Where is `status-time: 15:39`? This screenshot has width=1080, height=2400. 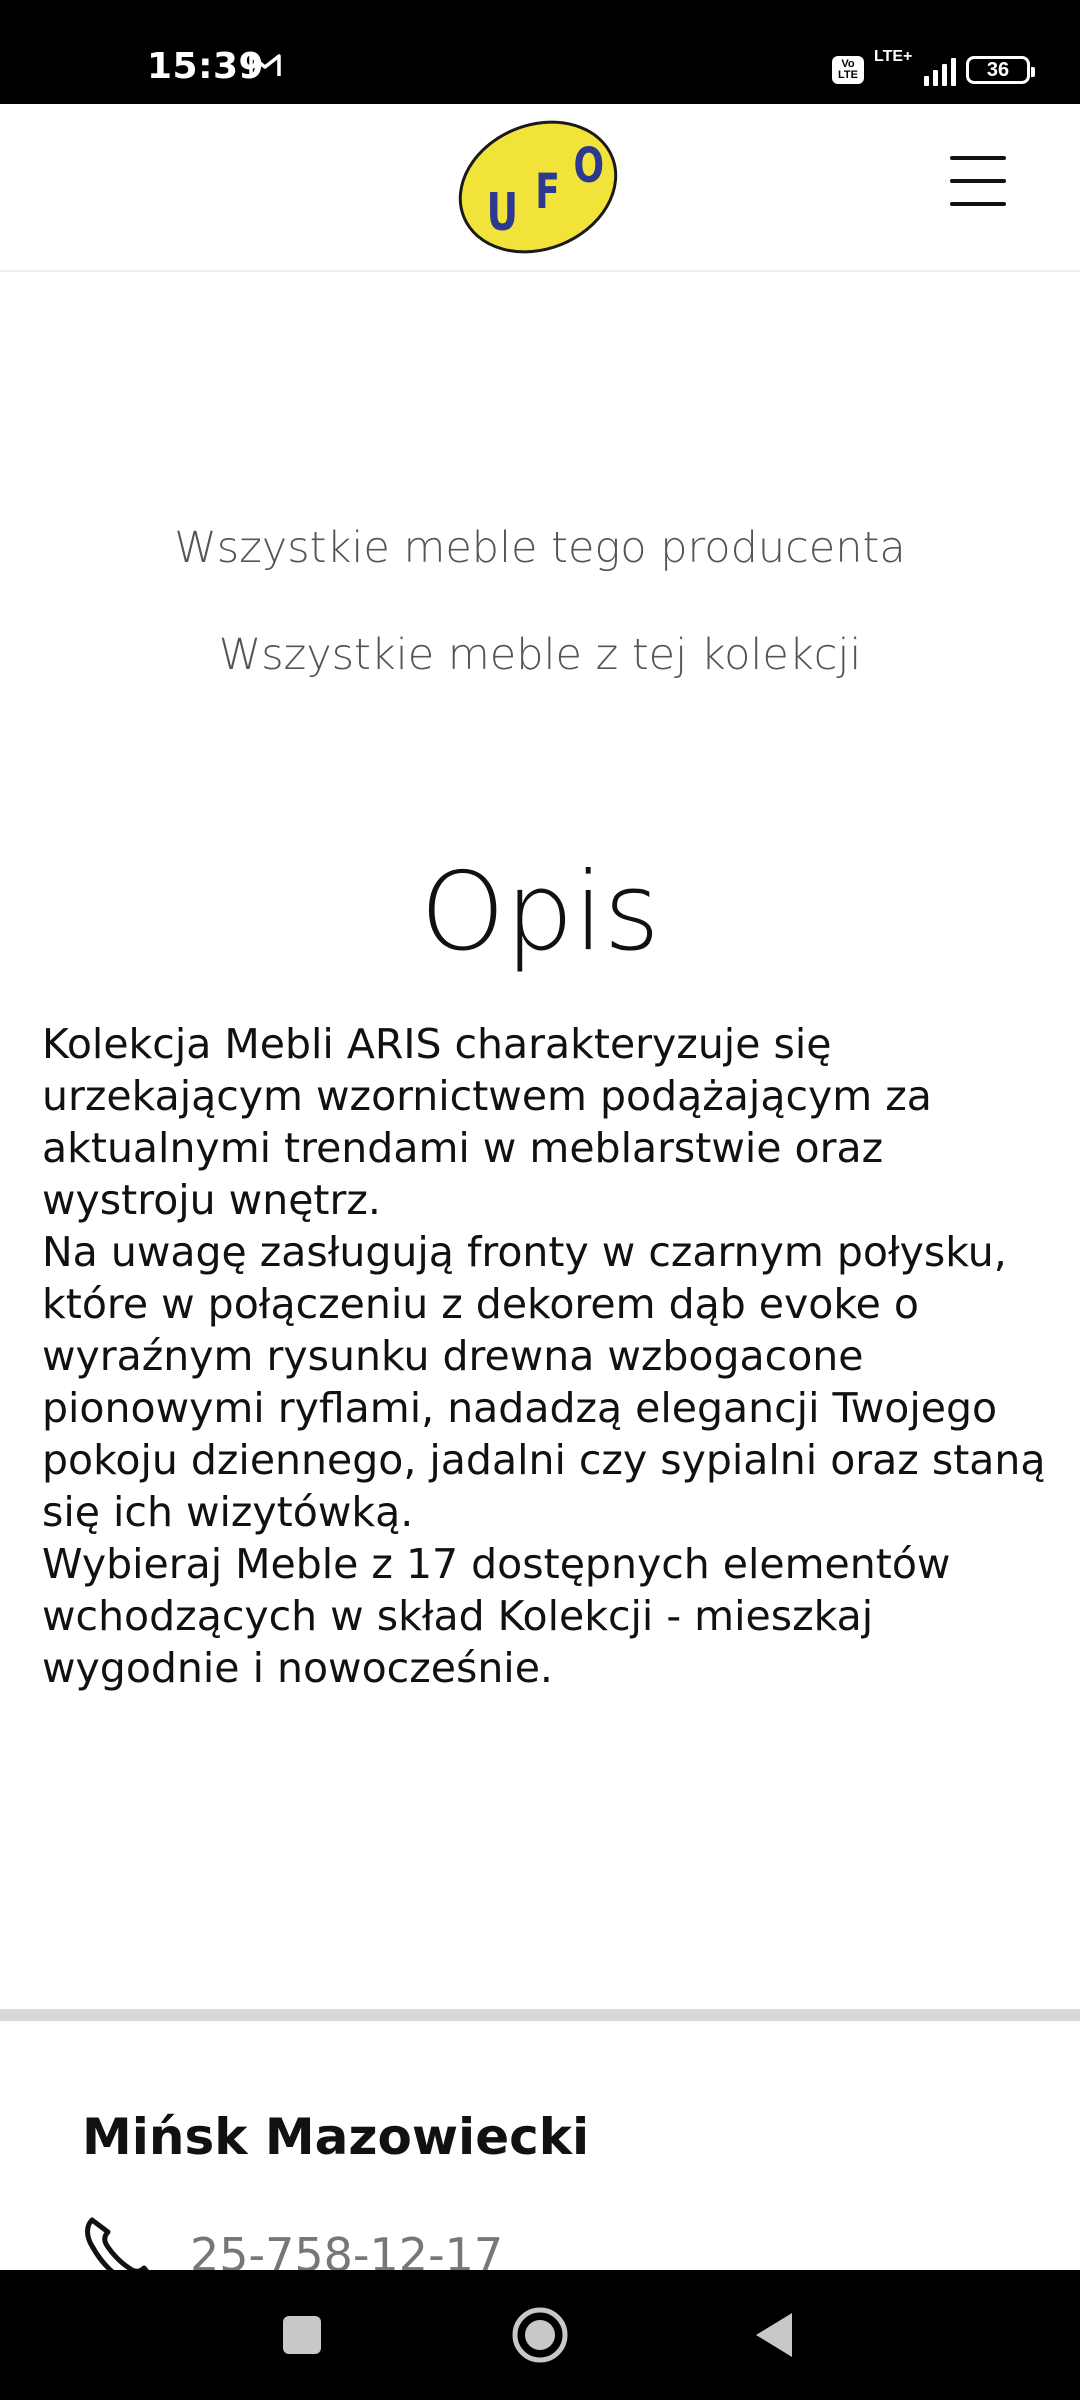
status-time: 15:39 is located at coordinates (206, 66).